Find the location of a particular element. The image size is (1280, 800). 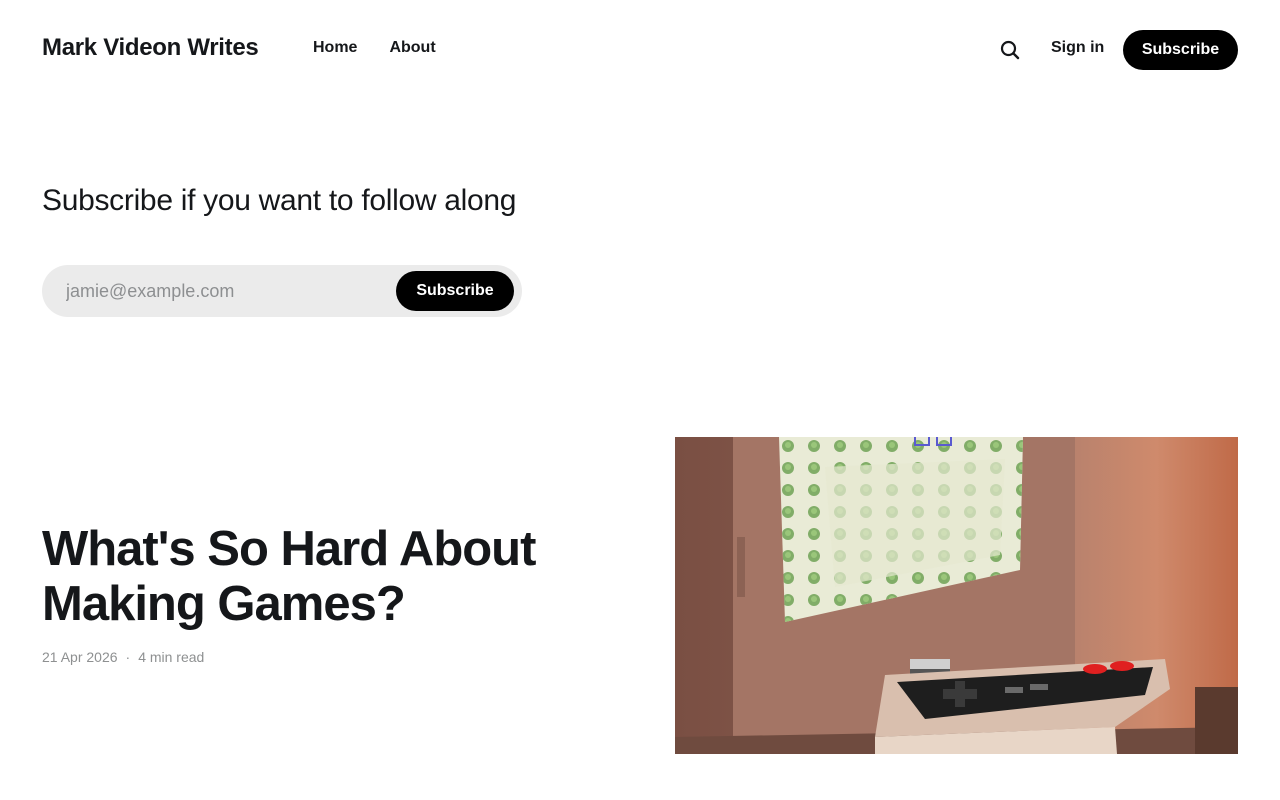

search-icon is located at coordinates (1010, 50).